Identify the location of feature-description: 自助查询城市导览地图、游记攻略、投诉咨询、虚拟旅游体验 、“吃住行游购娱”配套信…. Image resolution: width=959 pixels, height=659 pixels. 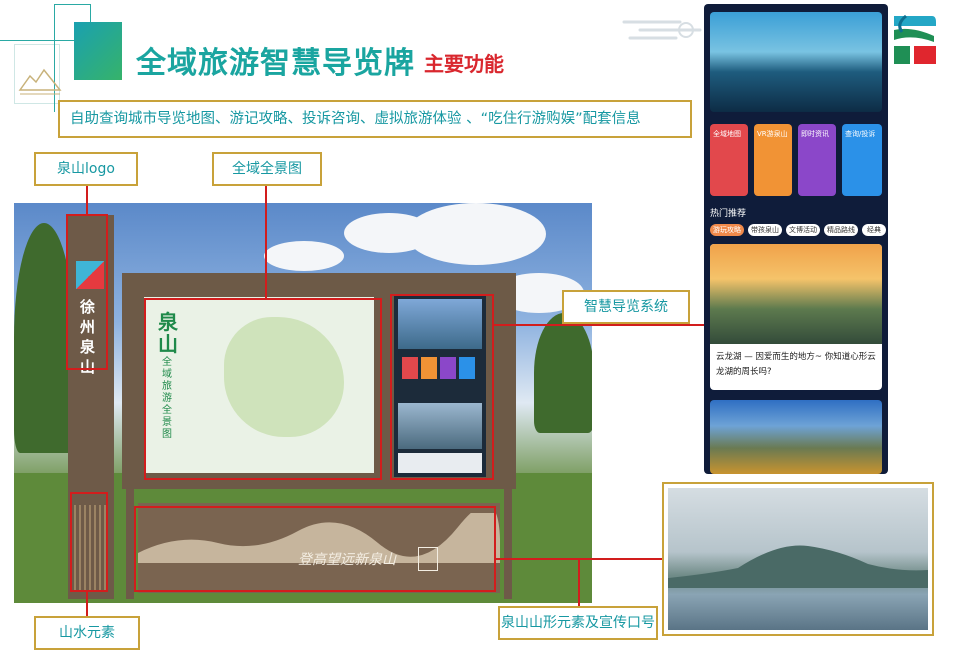
(375, 119).